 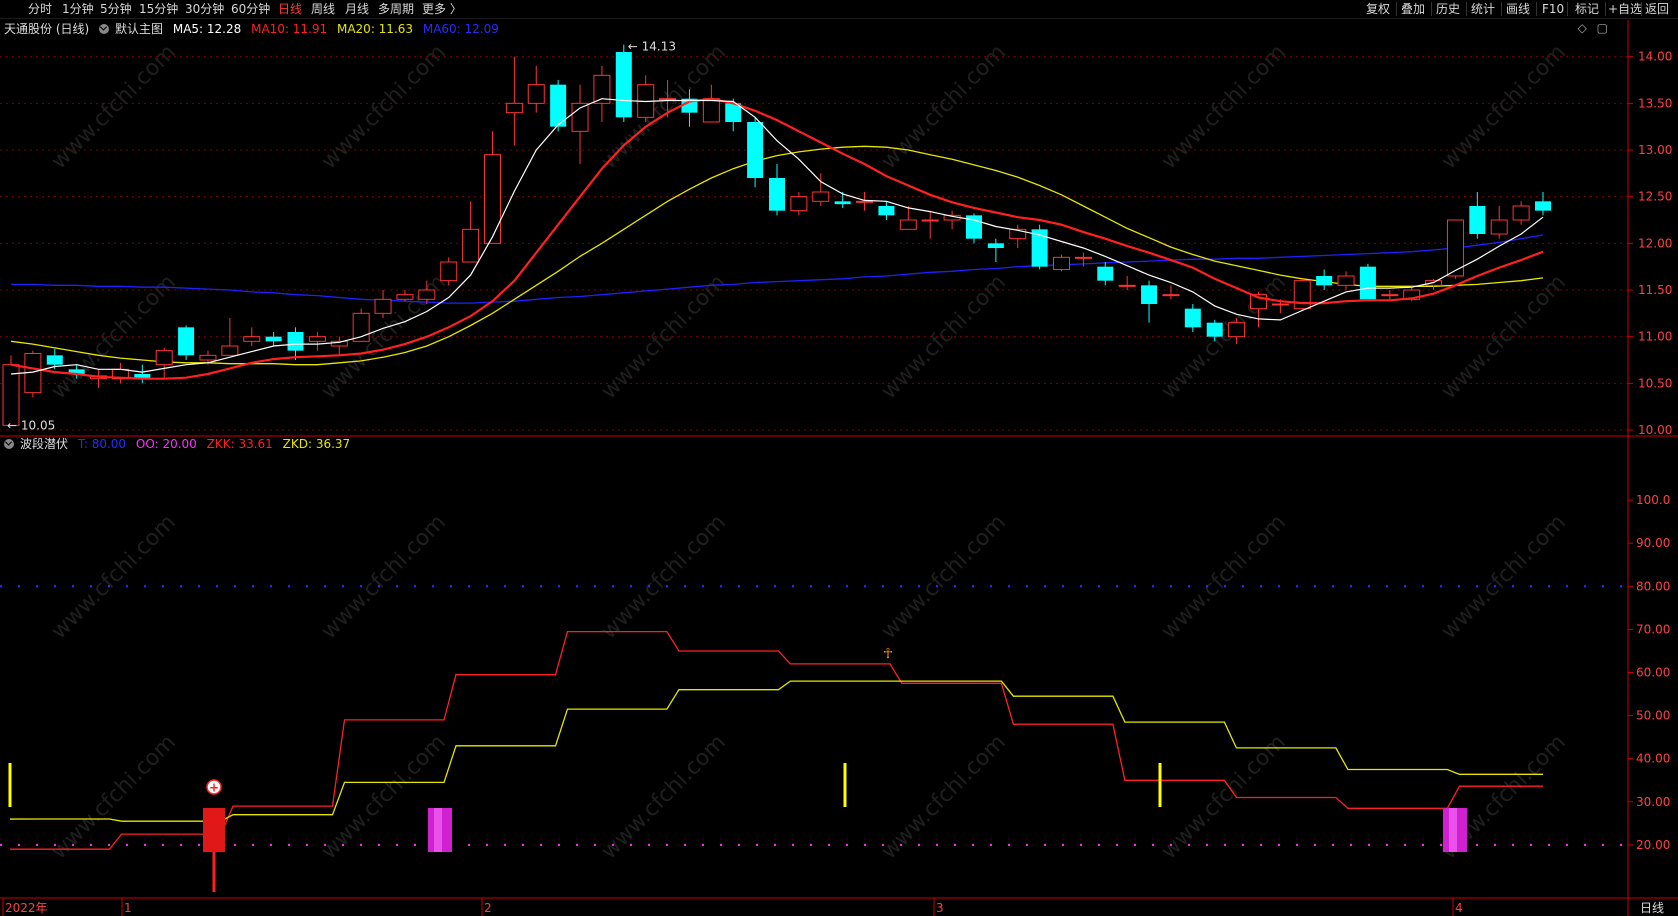 I want to click on period-label: 日线, so click(x=1652, y=908).